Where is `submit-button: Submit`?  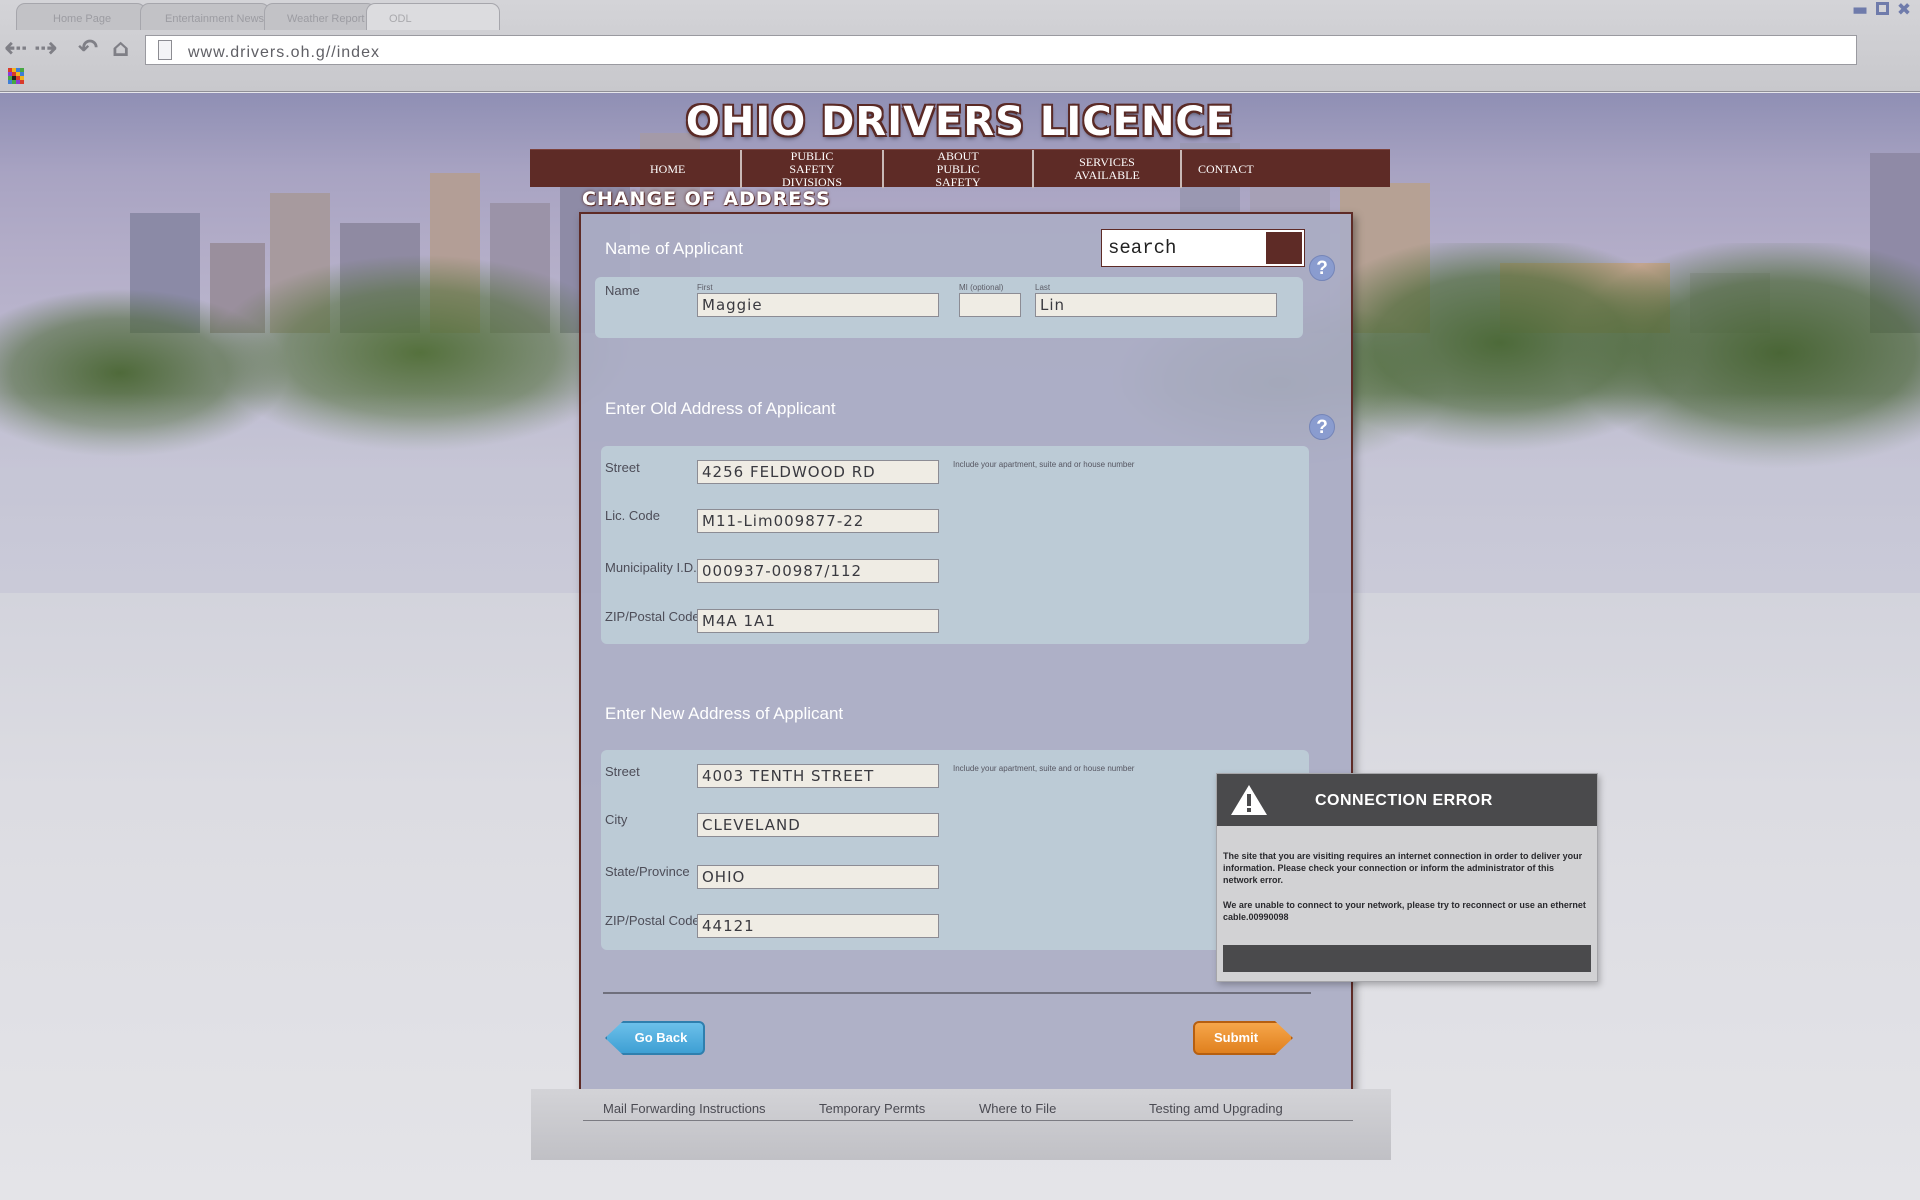 submit-button: Submit is located at coordinates (1243, 1038).